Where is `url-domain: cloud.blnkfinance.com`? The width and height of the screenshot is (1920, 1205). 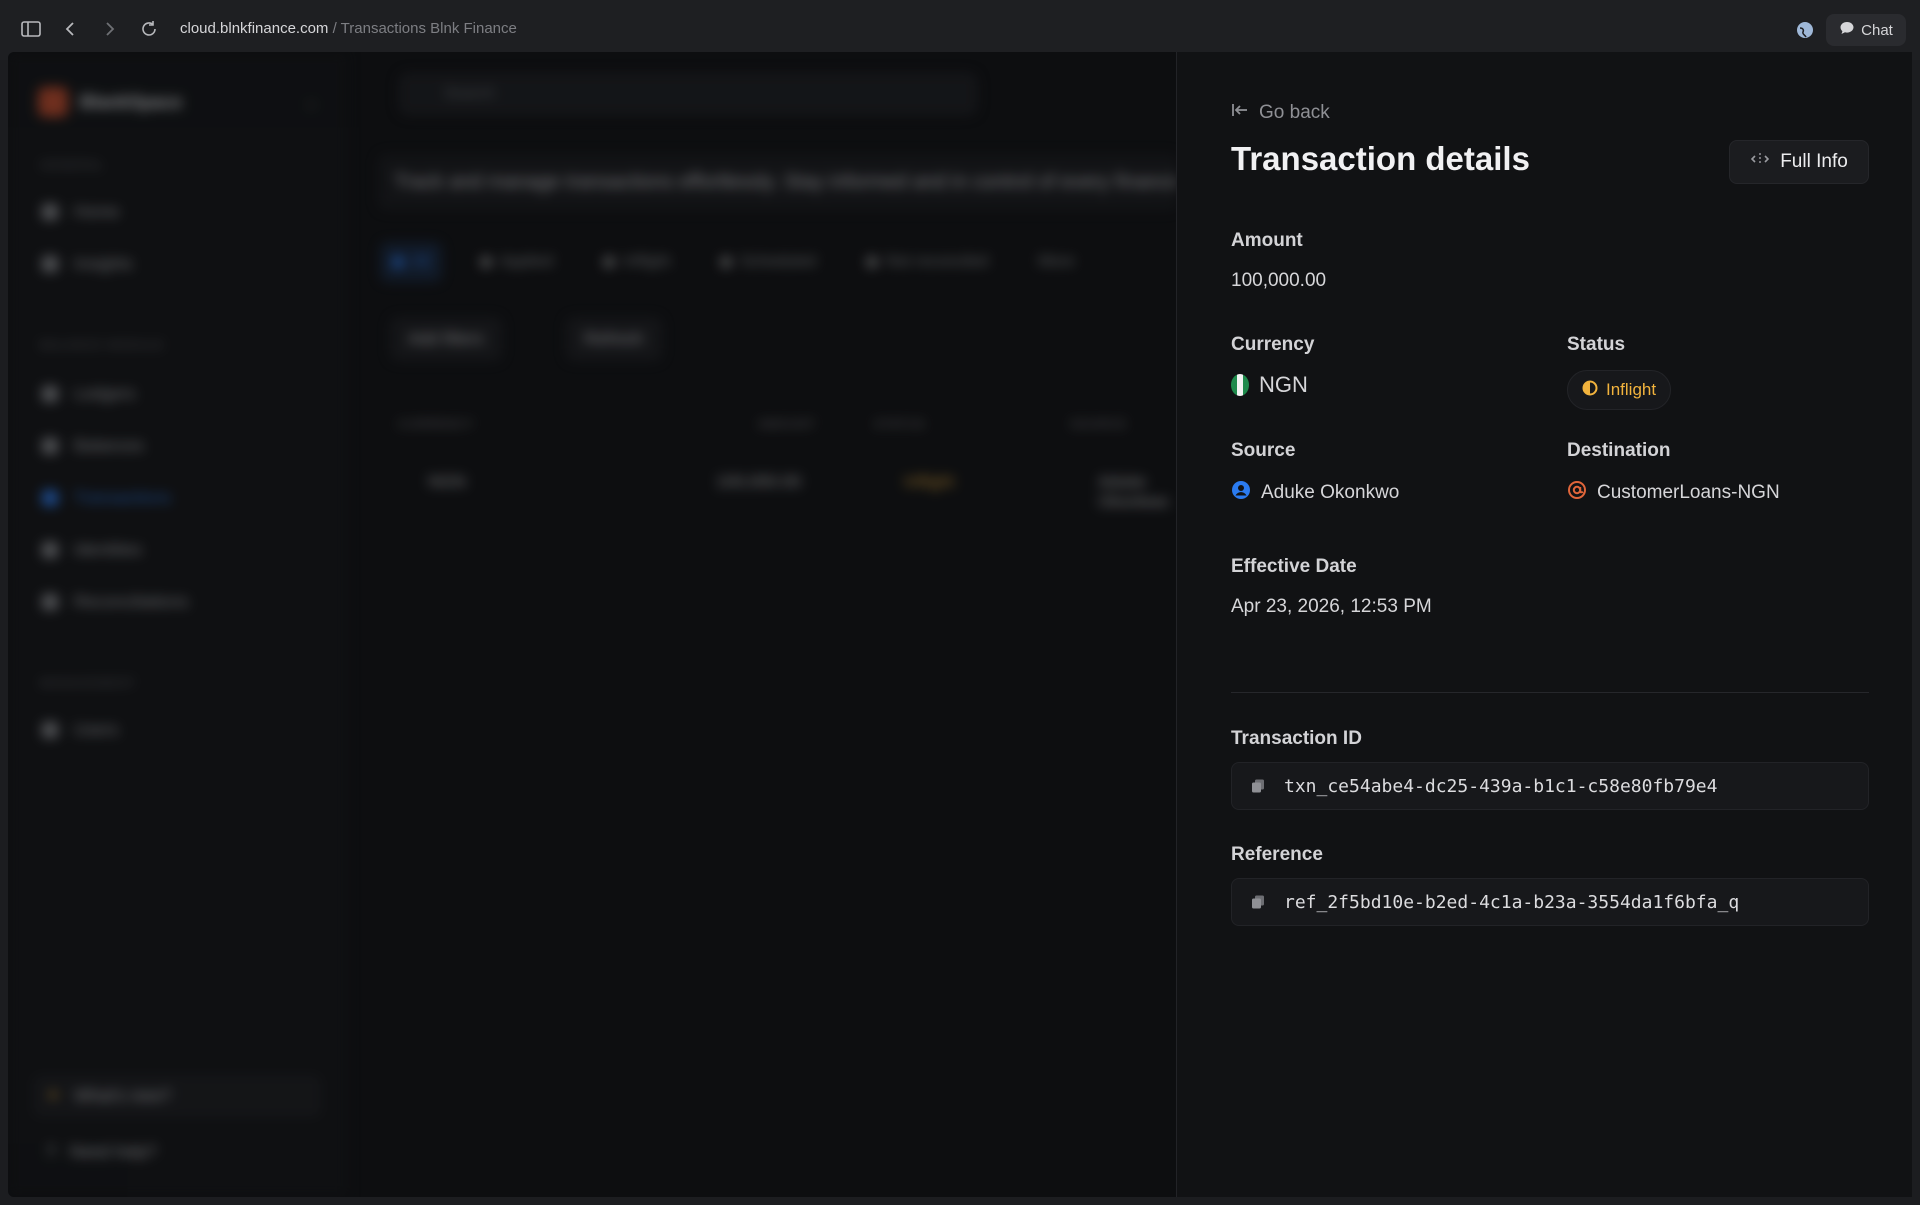 url-domain: cloud.blnkfinance.com is located at coordinates (254, 28).